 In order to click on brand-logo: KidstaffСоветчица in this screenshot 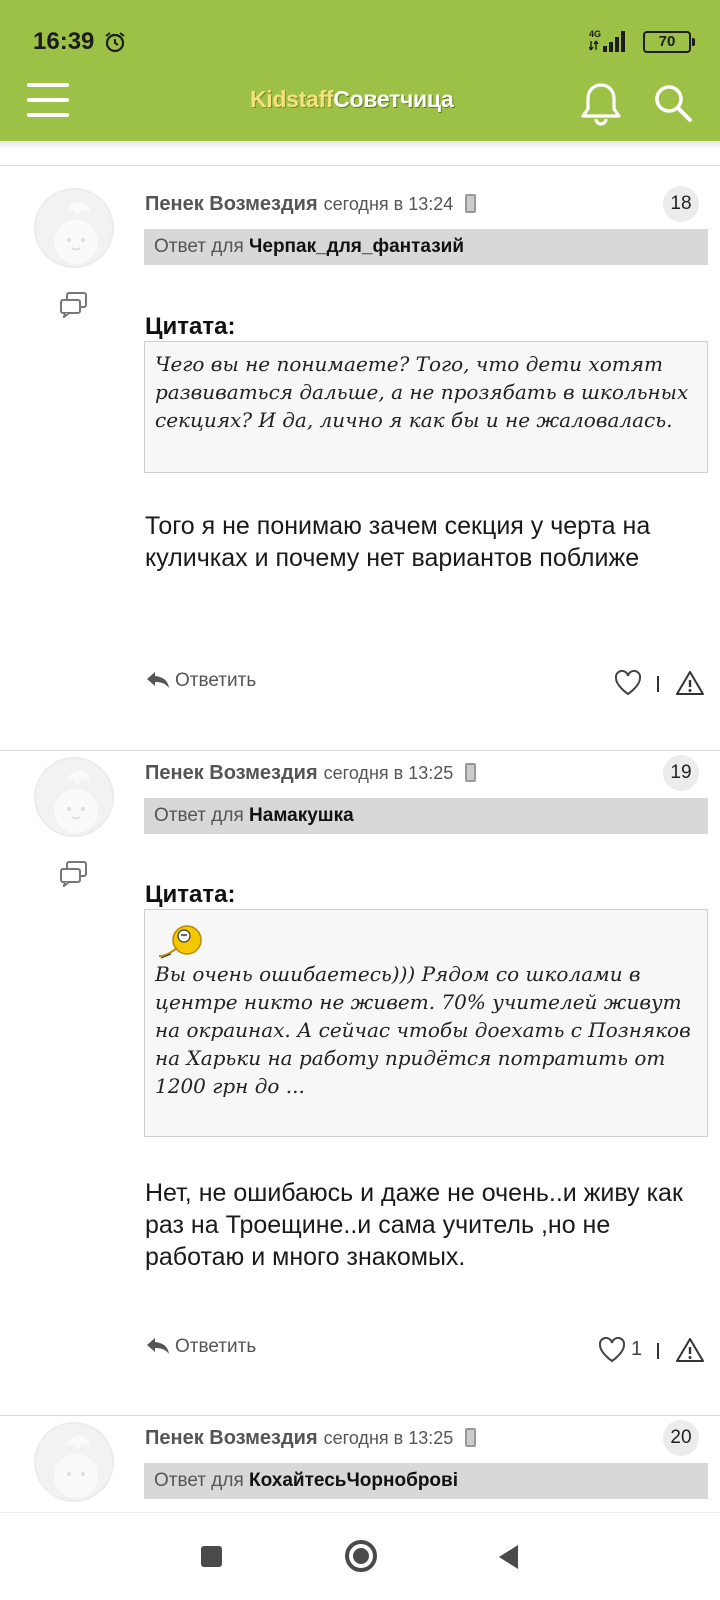, I will do `click(352, 99)`.